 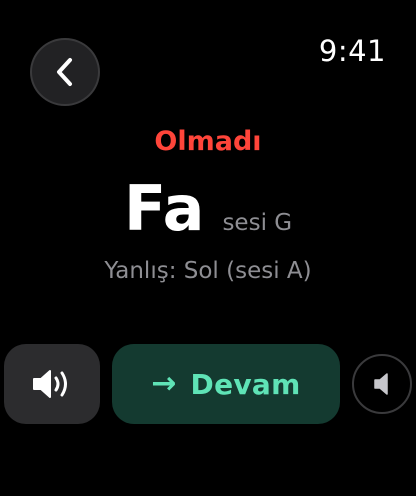 I want to click on back-button, so click(x=65, y=72).